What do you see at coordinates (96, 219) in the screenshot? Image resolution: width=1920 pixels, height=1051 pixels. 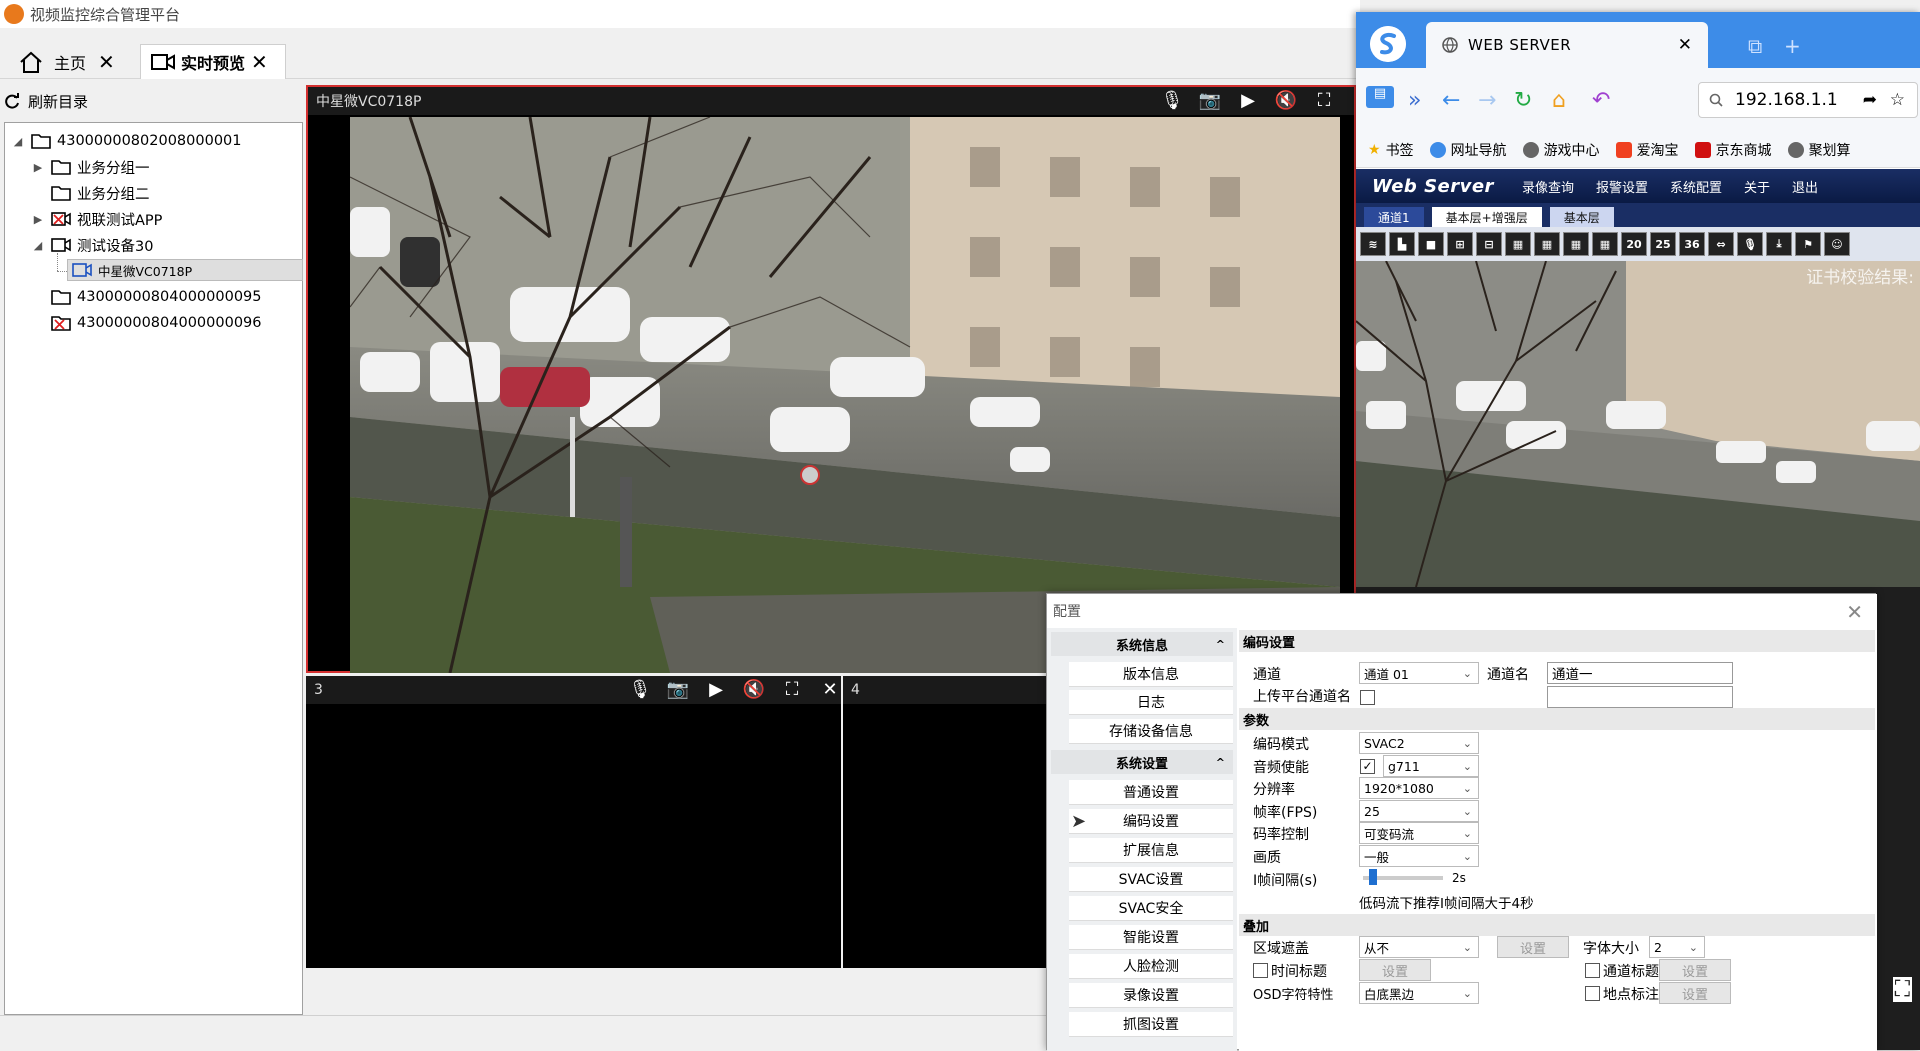 I see `tree-node-app: ▶ 视联测试APP` at bounding box center [96, 219].